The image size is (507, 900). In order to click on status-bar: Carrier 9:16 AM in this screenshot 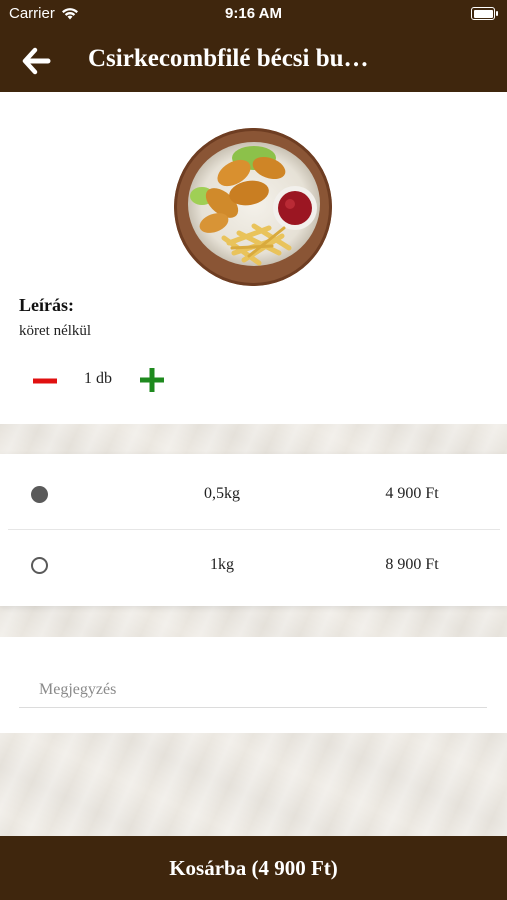, I will do `click(253, 14)`.